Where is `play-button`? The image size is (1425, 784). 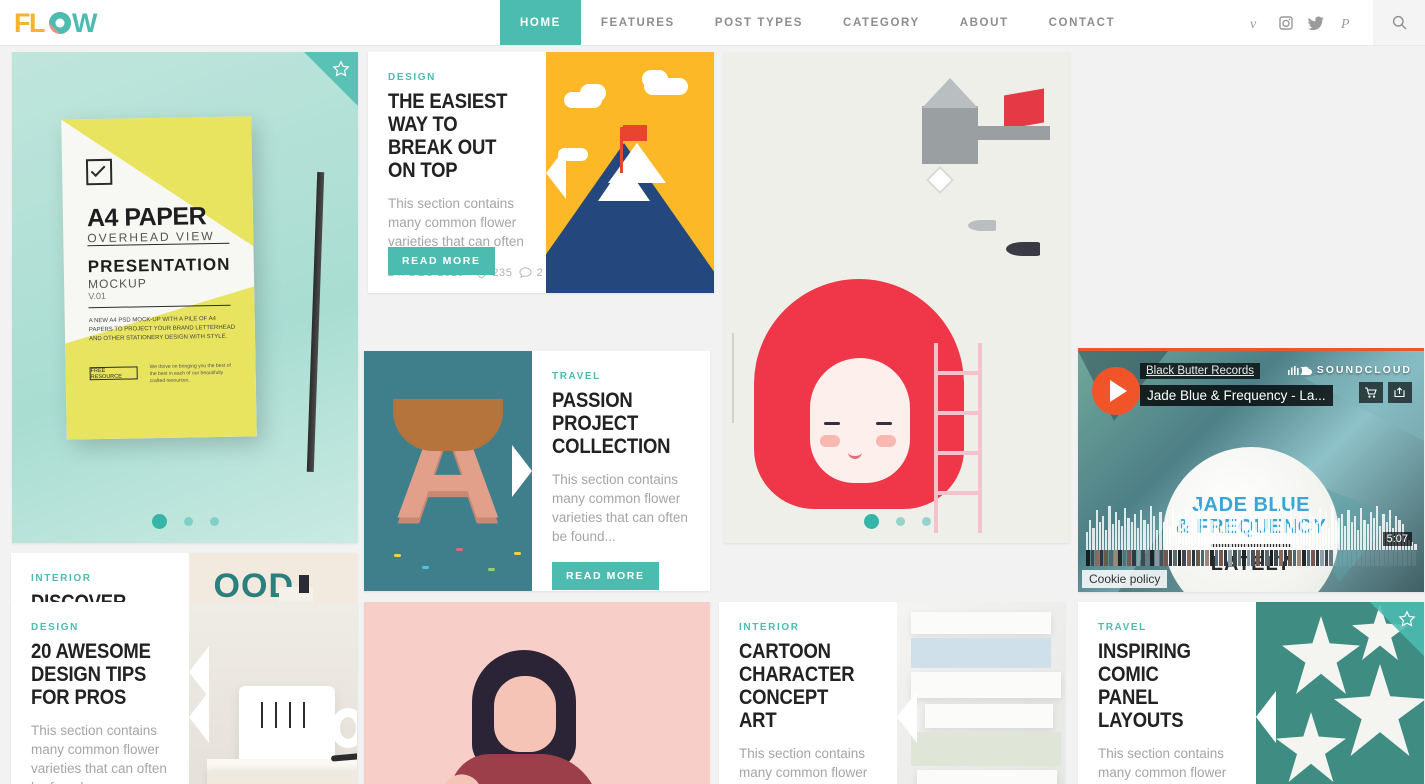
play-button is located at coordinates (1116, 391).